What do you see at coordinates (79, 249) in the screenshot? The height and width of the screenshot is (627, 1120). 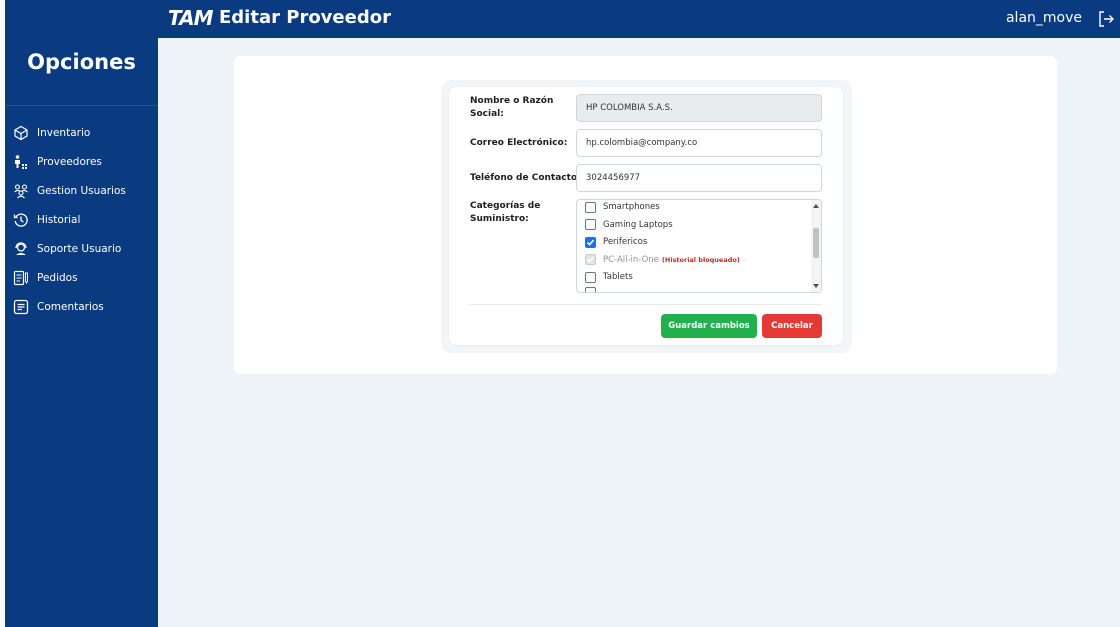 I see `sidebar-item-label: Soporte Usuario` at bounding box center [79, 249].